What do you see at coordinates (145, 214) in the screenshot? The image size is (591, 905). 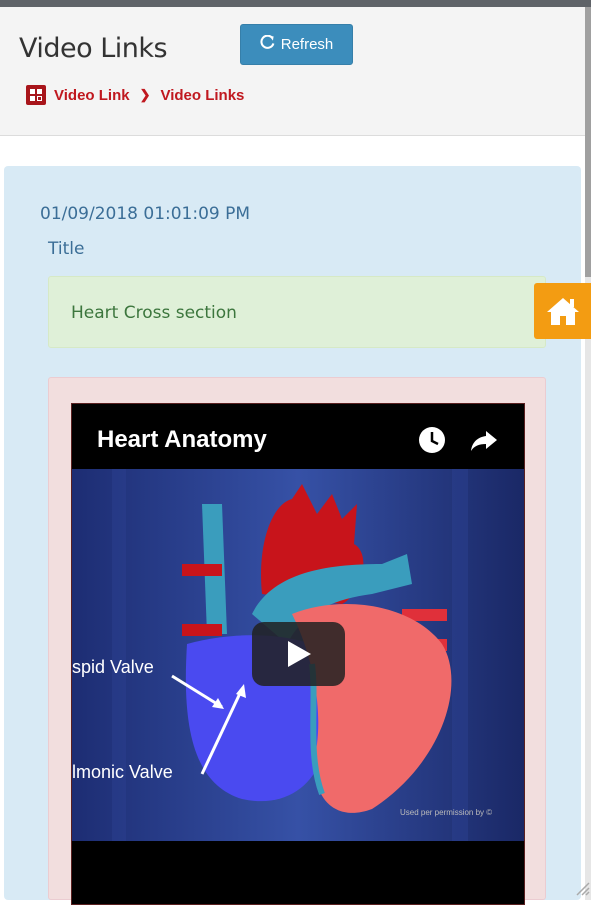 I see `entry-timestamp: 01/09/2018 01:01:09 PM` at bounding box center [145, 214].